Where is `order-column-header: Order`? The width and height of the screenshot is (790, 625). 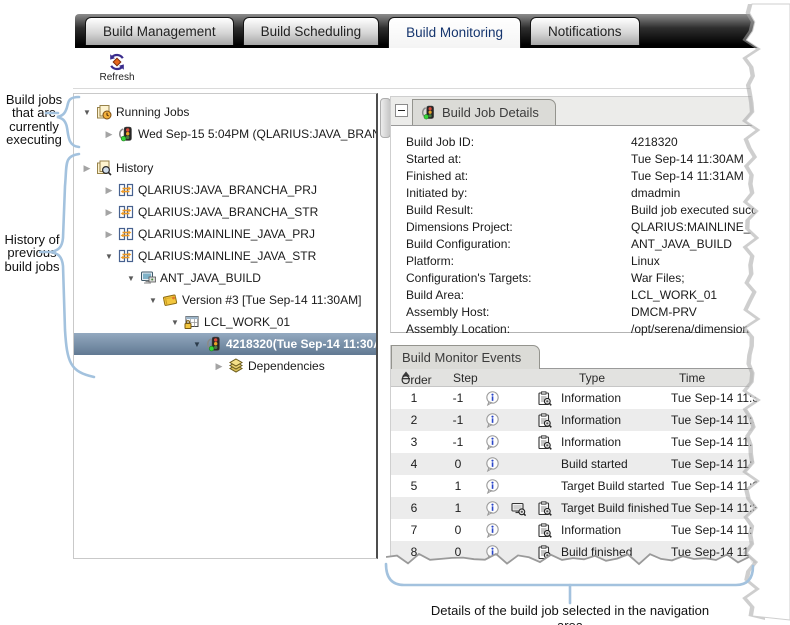
order-column-header: Order is located at coordinates (416, 379).